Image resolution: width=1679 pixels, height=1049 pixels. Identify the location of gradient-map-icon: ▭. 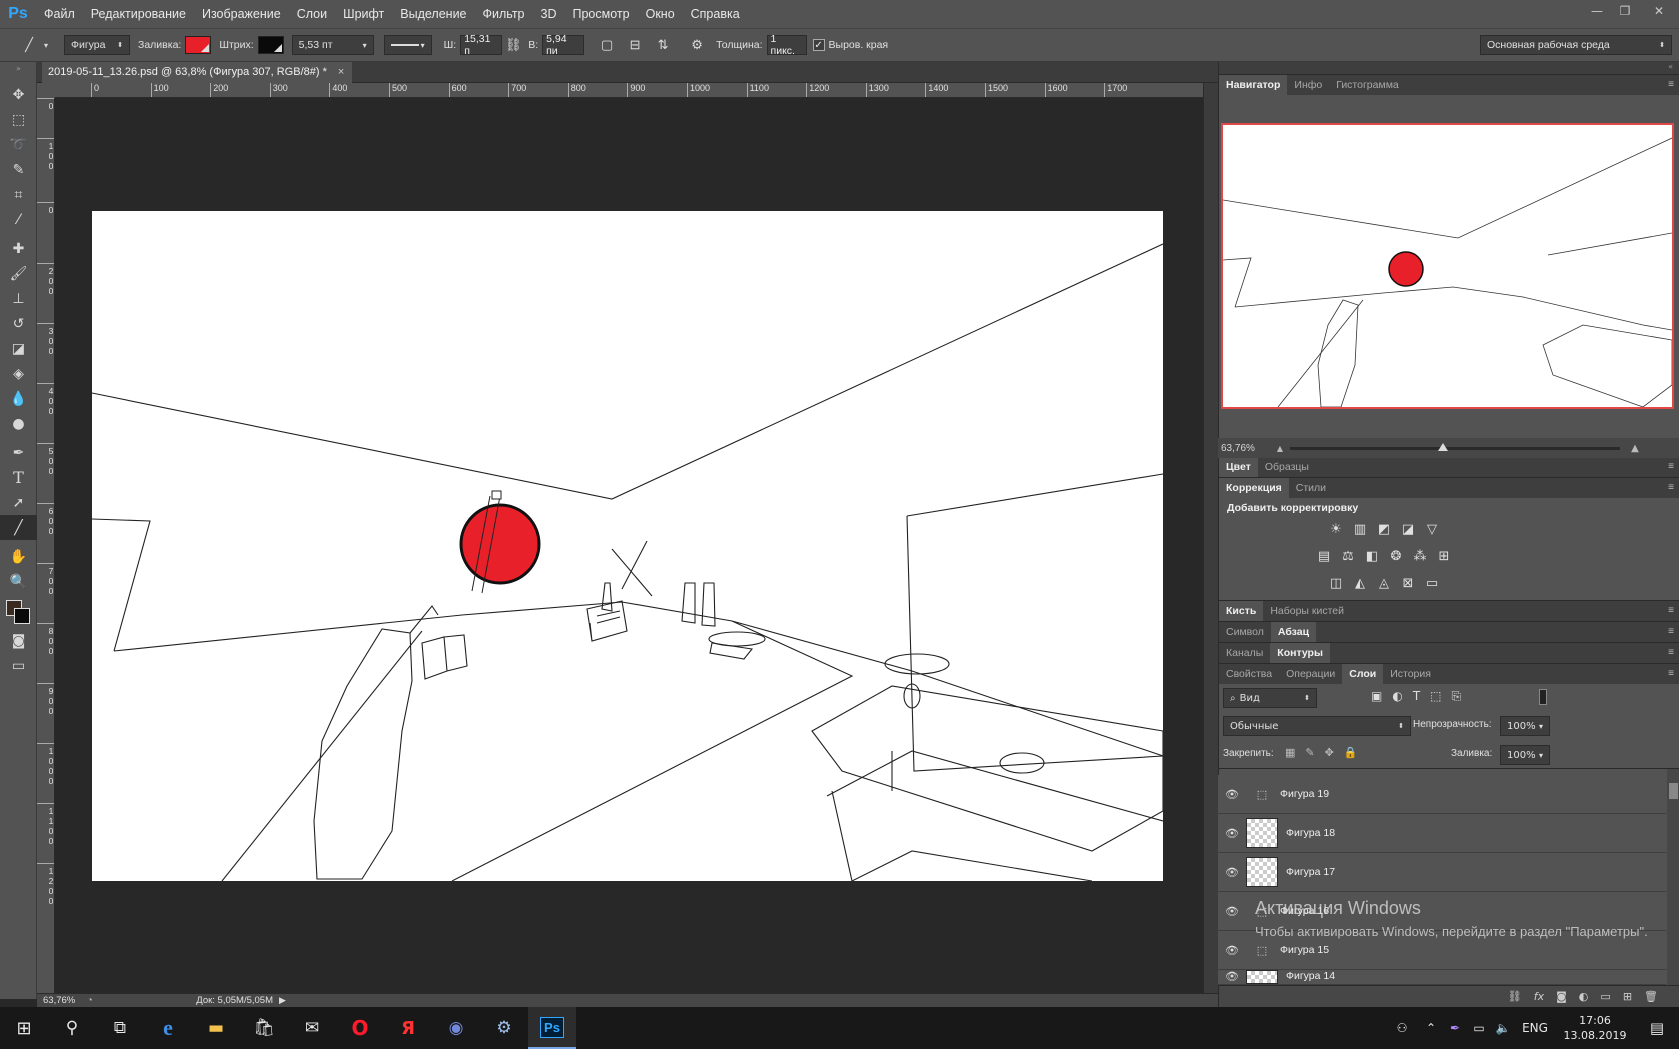
(1432, 583).